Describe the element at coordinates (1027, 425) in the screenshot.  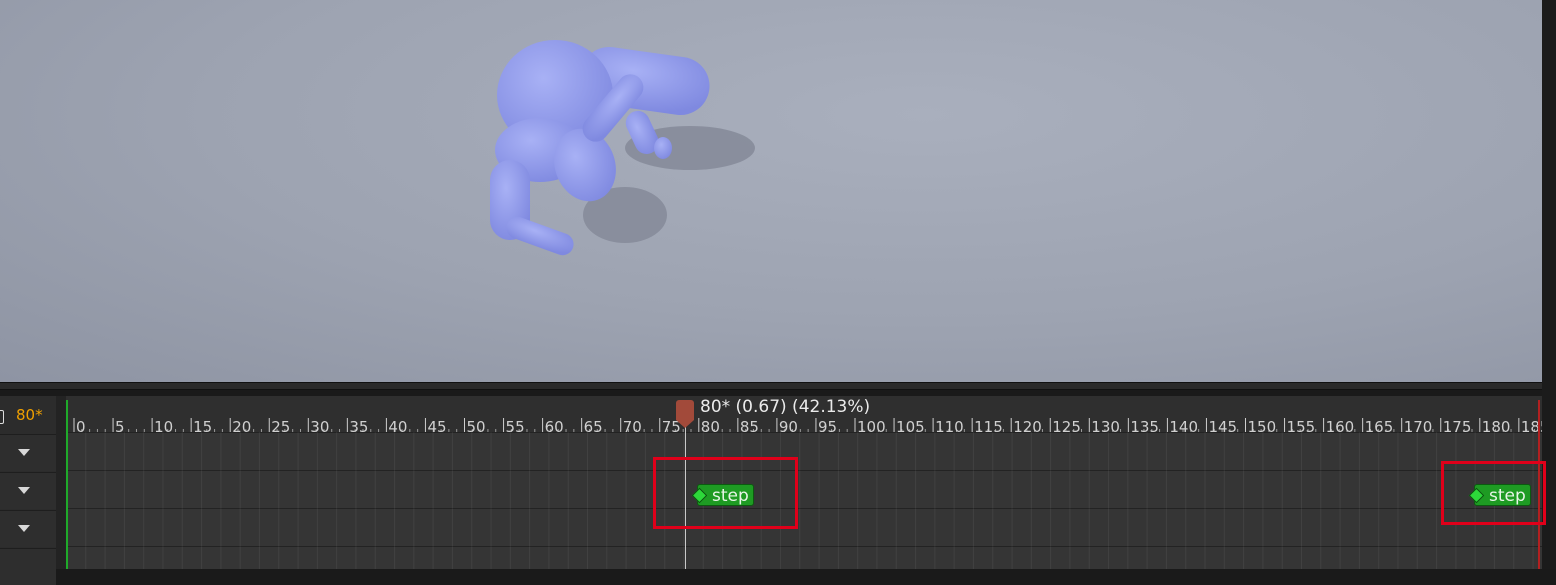
I see `ruler-label: 120` at that location.